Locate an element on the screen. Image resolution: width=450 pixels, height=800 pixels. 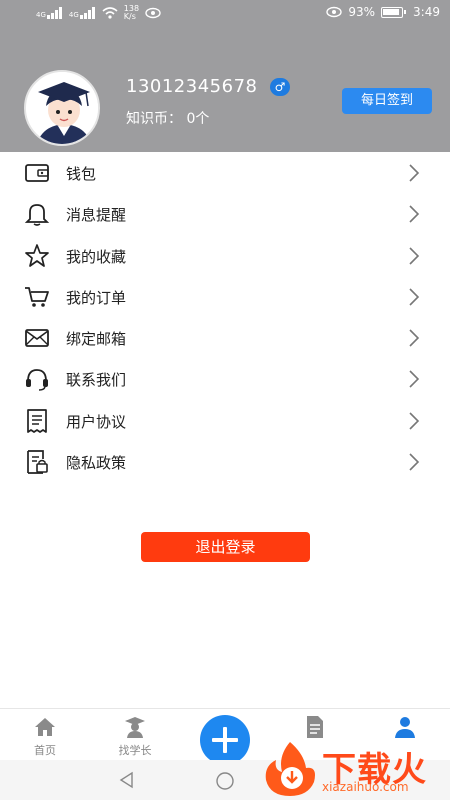
nav-home: 首页 is located at coordinates (45, 736).